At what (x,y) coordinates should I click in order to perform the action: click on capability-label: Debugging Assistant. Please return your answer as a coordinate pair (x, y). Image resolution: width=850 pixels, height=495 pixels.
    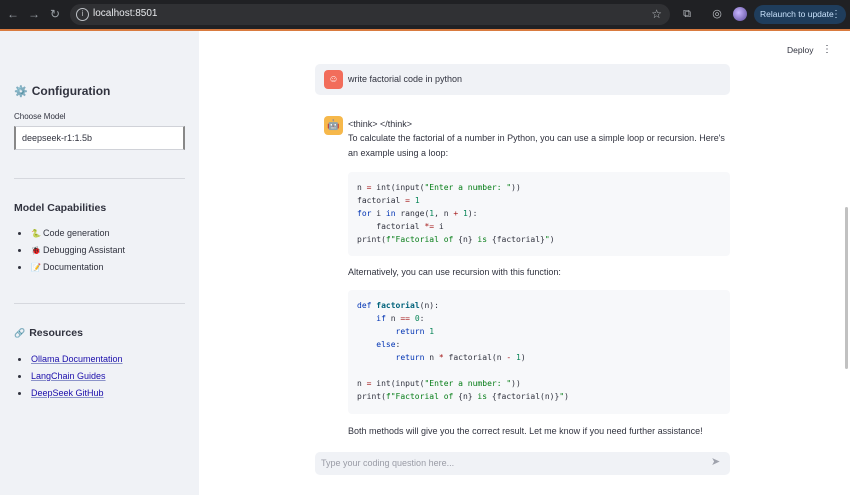
    Looking at the image, I should click on (84, 250).